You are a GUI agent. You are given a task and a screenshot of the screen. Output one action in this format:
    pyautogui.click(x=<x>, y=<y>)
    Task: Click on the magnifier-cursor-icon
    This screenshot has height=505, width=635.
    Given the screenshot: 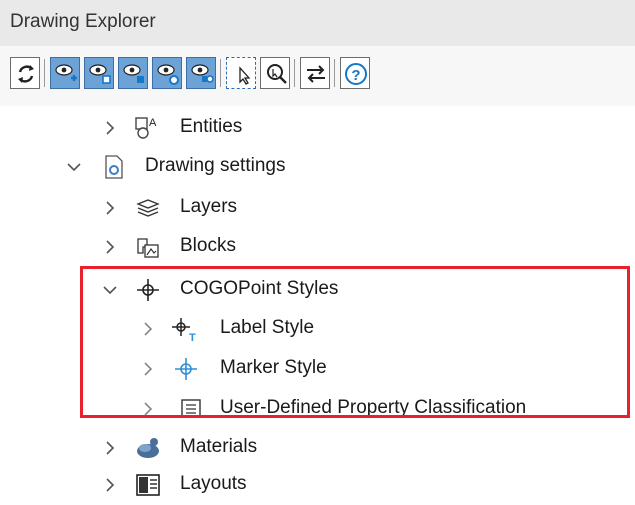 What is the action you would take?
    pyautogui.click(x=277, y=74)
    